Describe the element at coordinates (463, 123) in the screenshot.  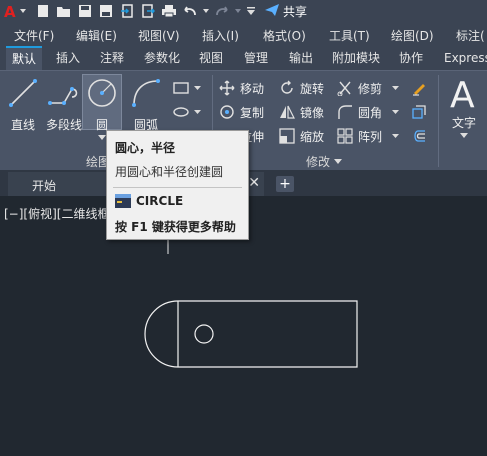
I see `text-label: 文字` at that location.